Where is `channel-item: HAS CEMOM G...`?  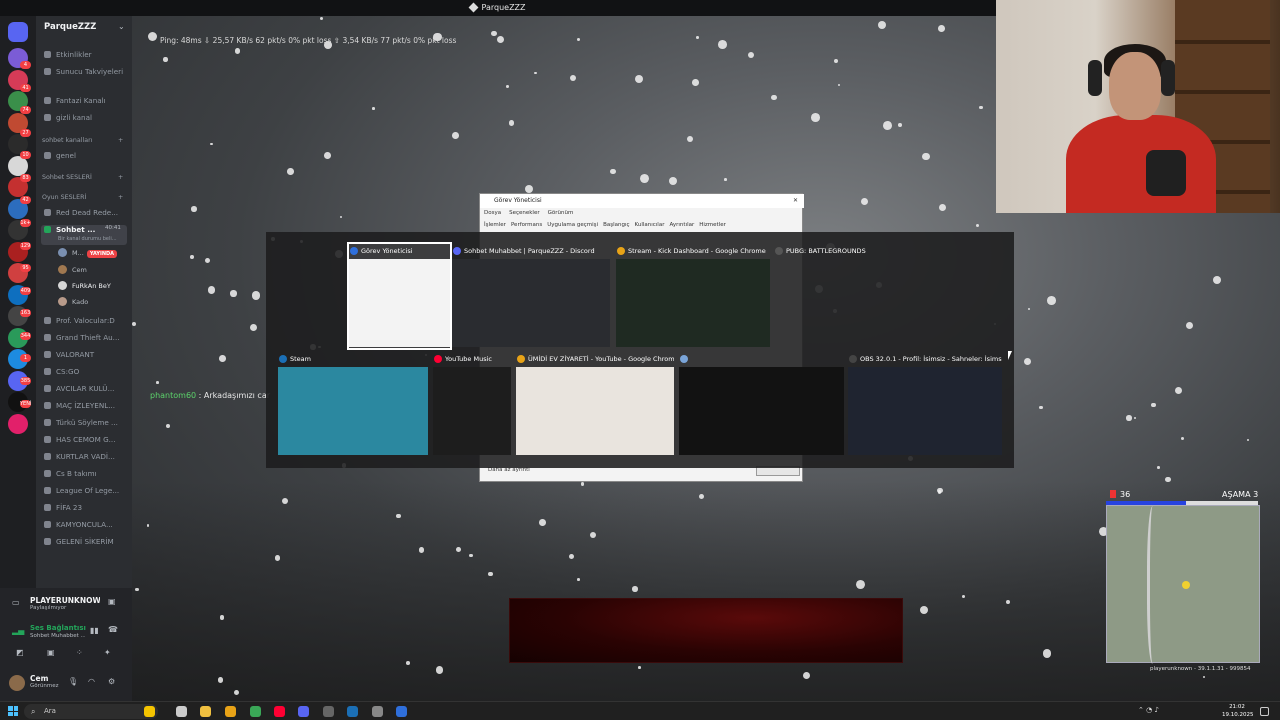
channel-item: HAS CEMOM G... is located at coordinates (86, 439).